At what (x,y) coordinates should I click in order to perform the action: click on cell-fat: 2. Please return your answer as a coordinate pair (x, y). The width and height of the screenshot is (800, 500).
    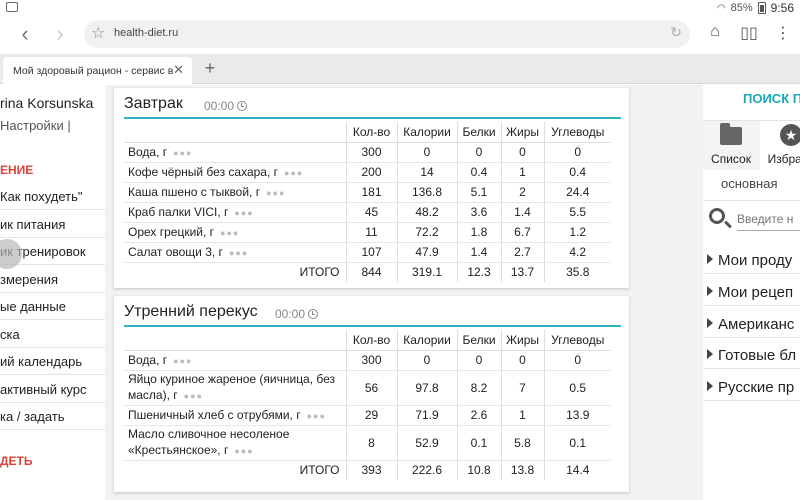
    Looking at the image, I should click on (522, 192).